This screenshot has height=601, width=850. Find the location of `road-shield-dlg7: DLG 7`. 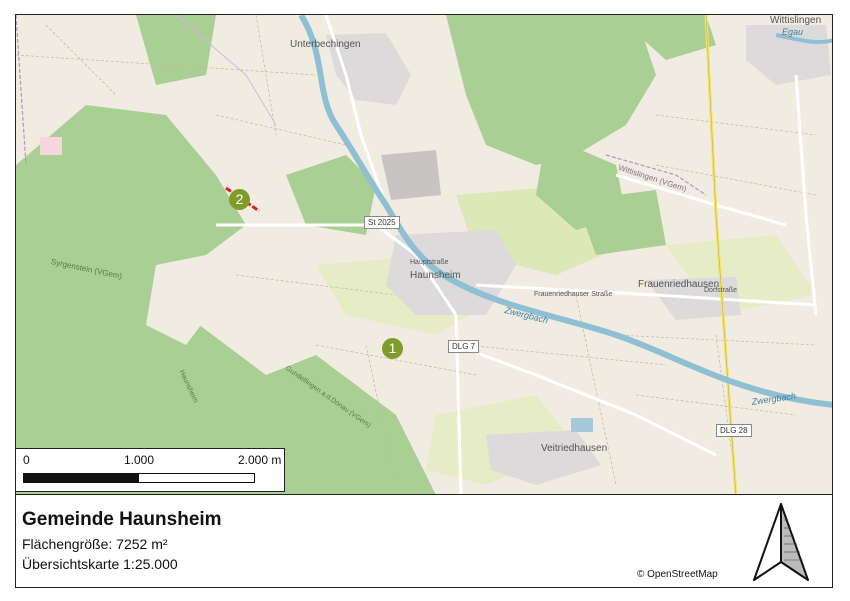

road-shield-dlg7: DLG 7 is located at coordinates (464, 346).